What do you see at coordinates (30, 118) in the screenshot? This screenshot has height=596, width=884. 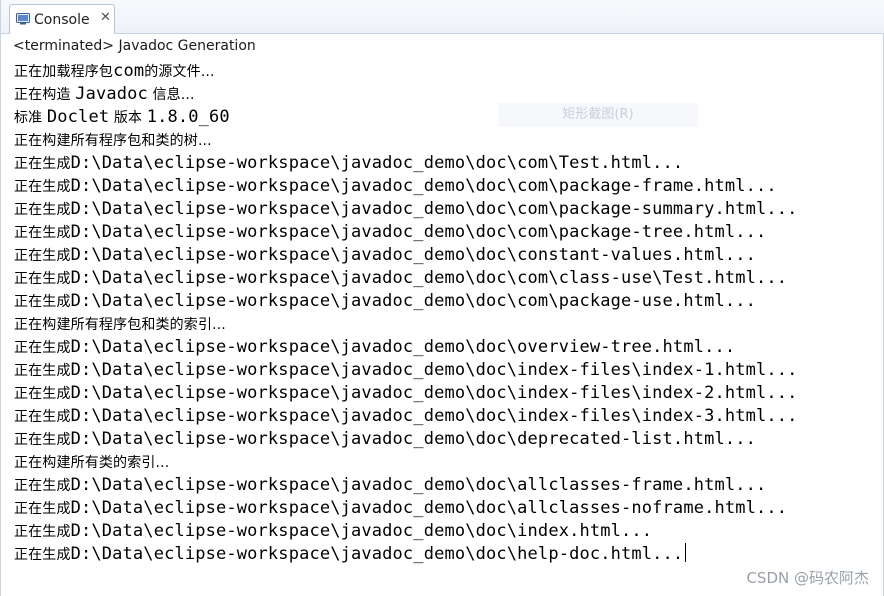 I see `console-text: 标准` at bounding box center [30, 118].